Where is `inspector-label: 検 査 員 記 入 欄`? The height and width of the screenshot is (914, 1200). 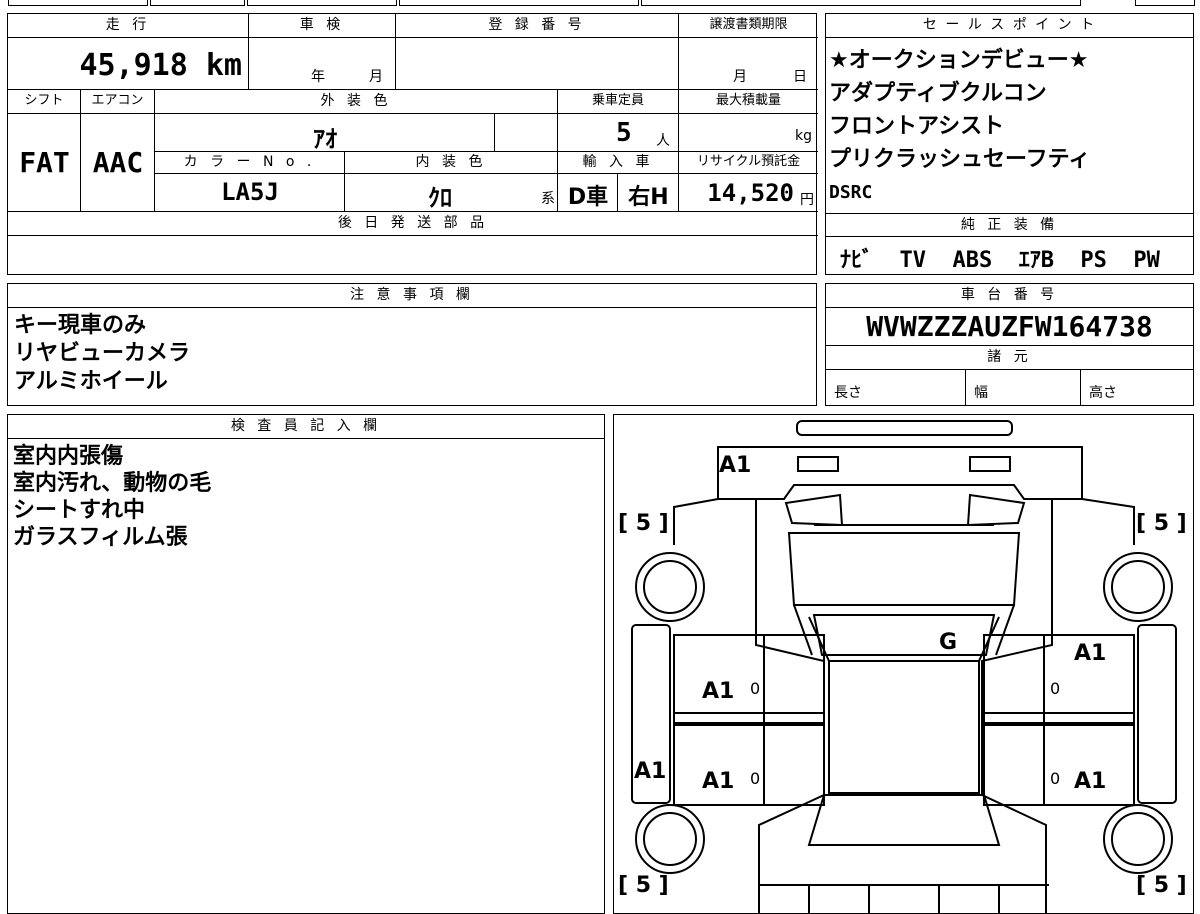 inspector-label: 検 査 員 記 入 欄 is located at coordinates (306, 427).